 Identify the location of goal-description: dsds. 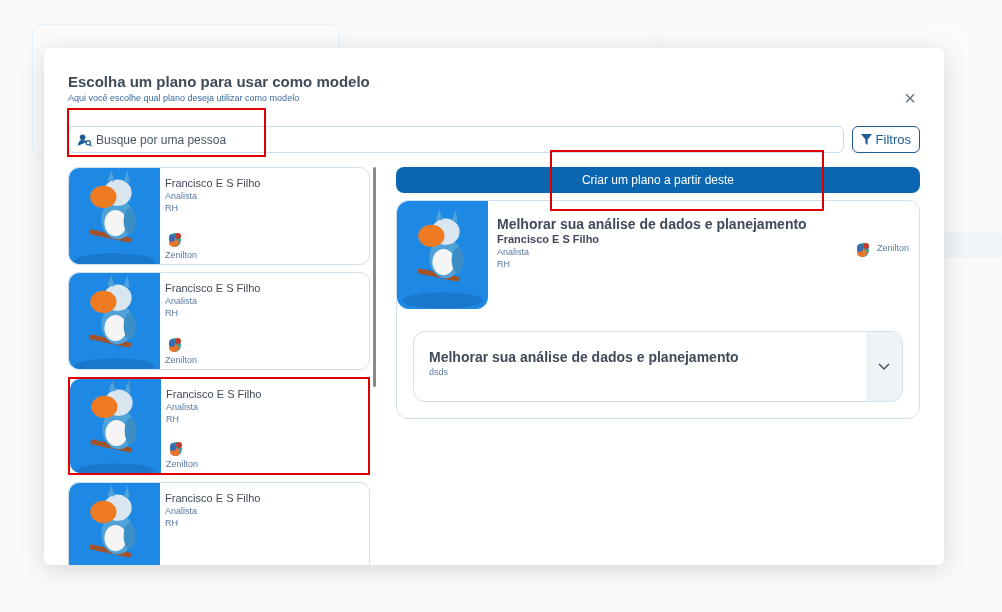
(439, 372).